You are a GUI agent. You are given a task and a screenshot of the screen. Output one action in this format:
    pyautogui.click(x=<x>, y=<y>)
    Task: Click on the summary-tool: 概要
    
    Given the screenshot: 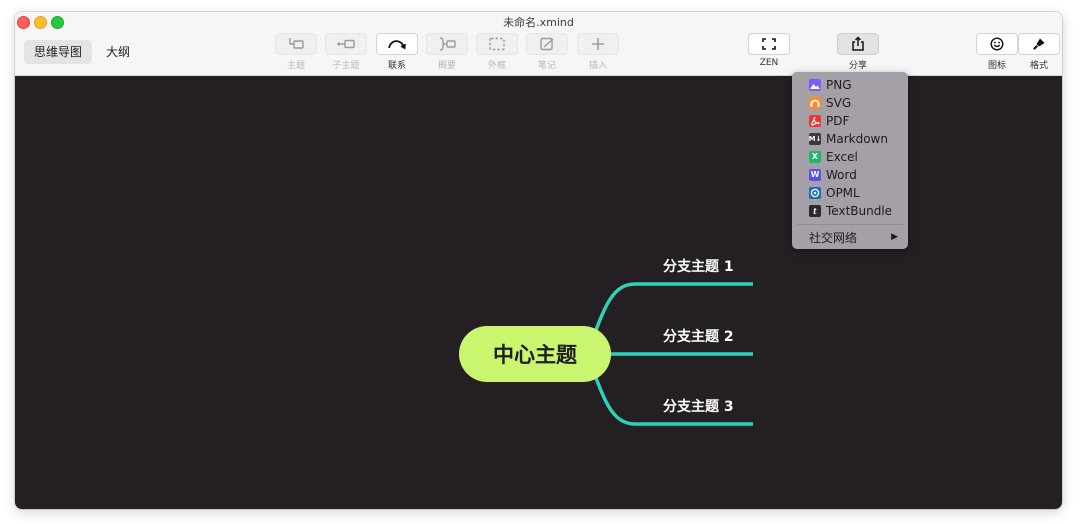 What is the action you would take?
    pyautogui.click(x=447, y=52)
    